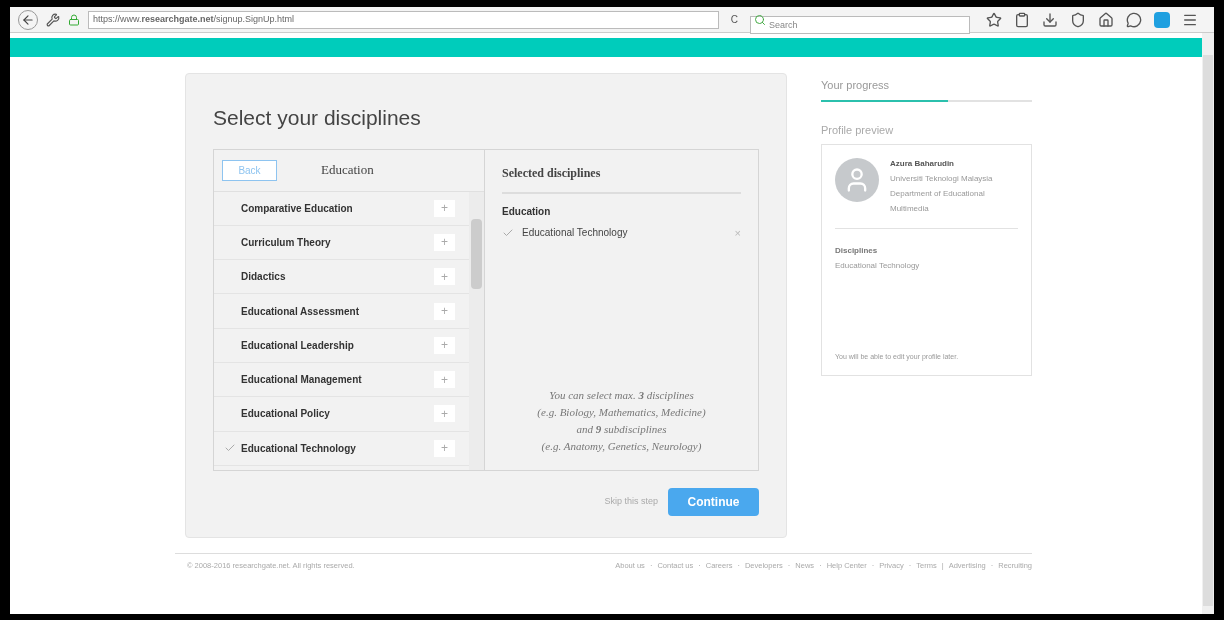  What do you see at coordinates (621, 395) in the screenshot?
I see `hint-text: You can select max. 3 disciplines` at bounding box center [621, 395].